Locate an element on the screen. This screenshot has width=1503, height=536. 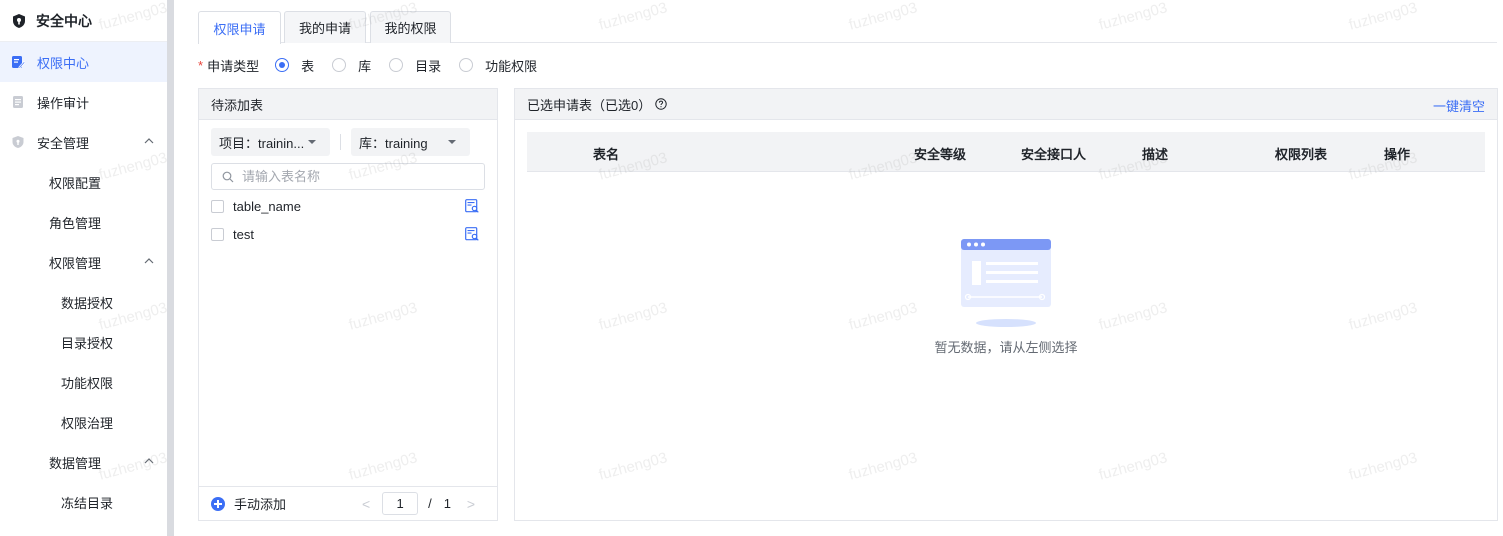
prev-page-button: < is located at coordinates (366, 504).